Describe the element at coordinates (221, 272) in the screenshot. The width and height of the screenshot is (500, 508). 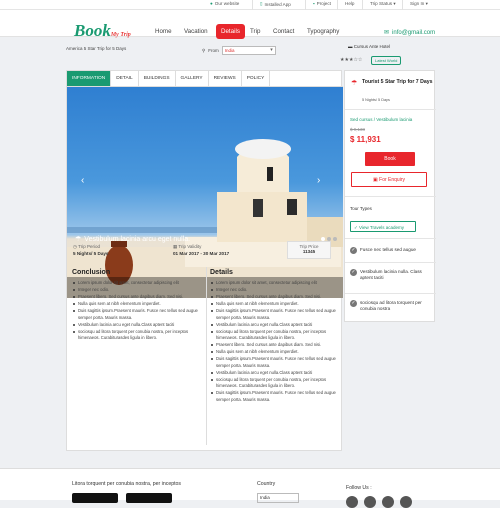
I see `details-title: Details` at that location.